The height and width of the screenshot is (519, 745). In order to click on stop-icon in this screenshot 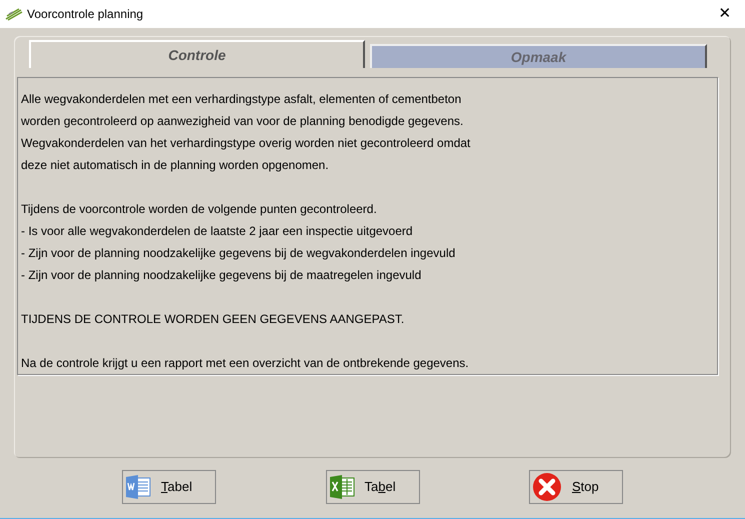, I will do `click(547, 487)`.